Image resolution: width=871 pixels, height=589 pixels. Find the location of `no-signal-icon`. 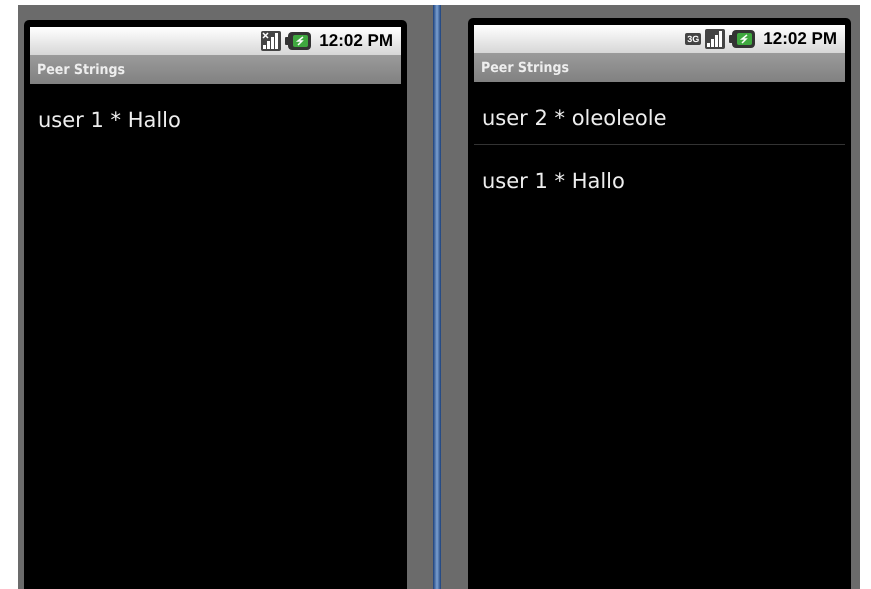

no-signal-icon is located at coordinates (271, 41).